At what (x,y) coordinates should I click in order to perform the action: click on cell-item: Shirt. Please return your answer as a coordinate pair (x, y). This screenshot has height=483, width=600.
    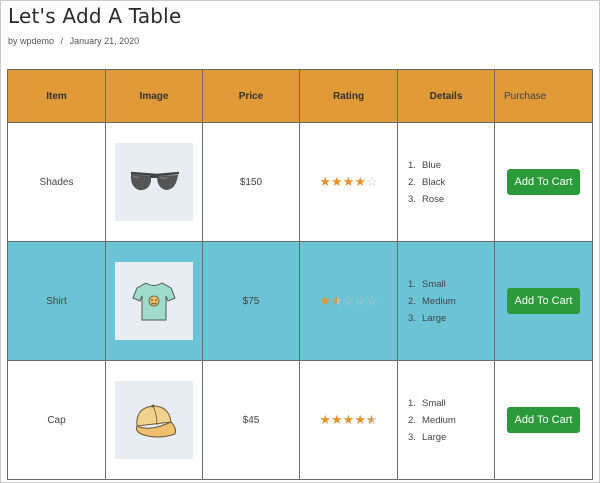
    Looking at the image, I should click on (56, 301).